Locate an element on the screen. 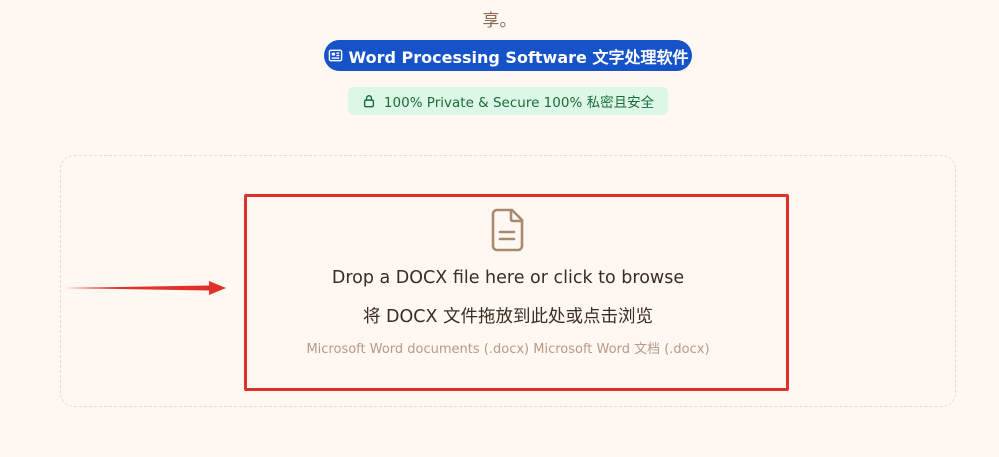 This screenshot has height=457, width=999. privacy-badge: 100% Private & Secure 100% 私密且安全 is located at coordinates (508, 101).